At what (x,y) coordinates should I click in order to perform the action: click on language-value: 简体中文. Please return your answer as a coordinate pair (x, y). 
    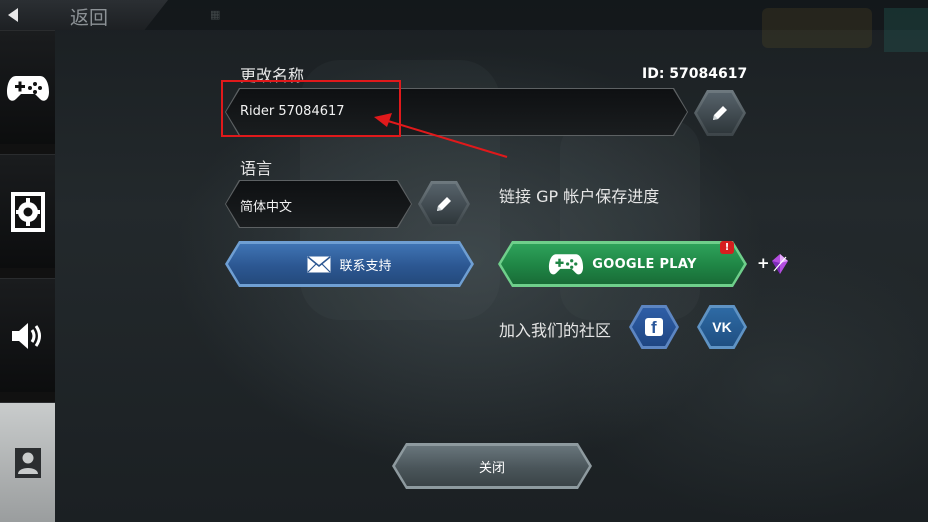
    Looking at the image, I should click on (266, 207).